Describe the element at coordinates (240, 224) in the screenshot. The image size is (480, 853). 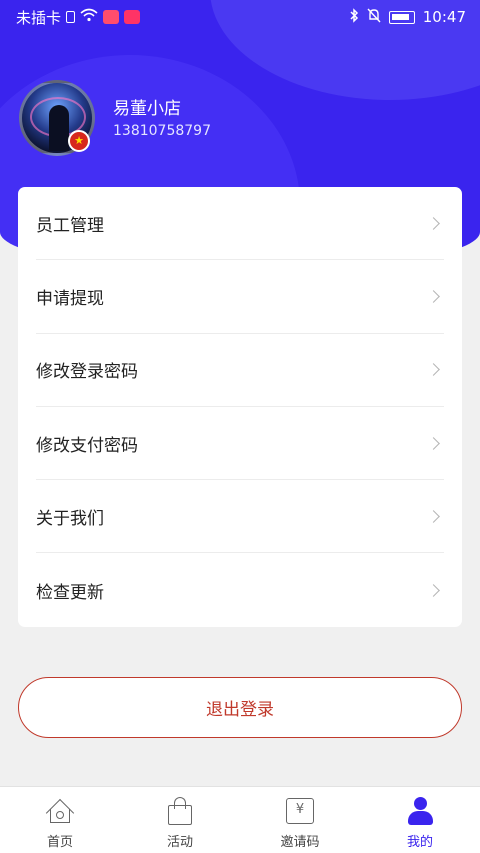
I see `menu-item-staff-management: 员工管理` at that location.